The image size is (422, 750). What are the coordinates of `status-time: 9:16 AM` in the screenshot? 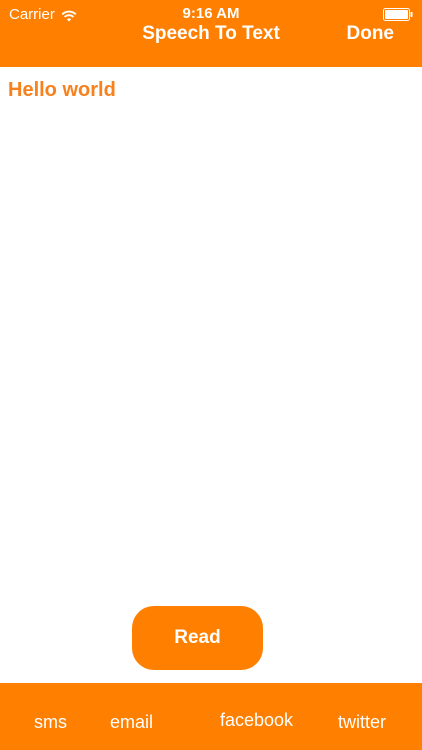 It's located at (211, 13).